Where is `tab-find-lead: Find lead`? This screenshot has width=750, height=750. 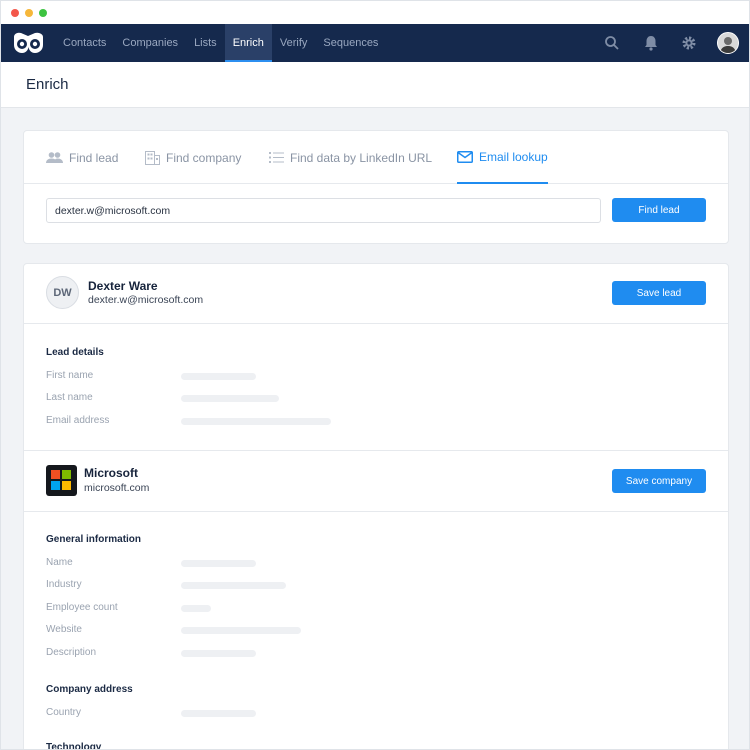 tab-find-lead: Find lead is located at coordinates (82, 157).